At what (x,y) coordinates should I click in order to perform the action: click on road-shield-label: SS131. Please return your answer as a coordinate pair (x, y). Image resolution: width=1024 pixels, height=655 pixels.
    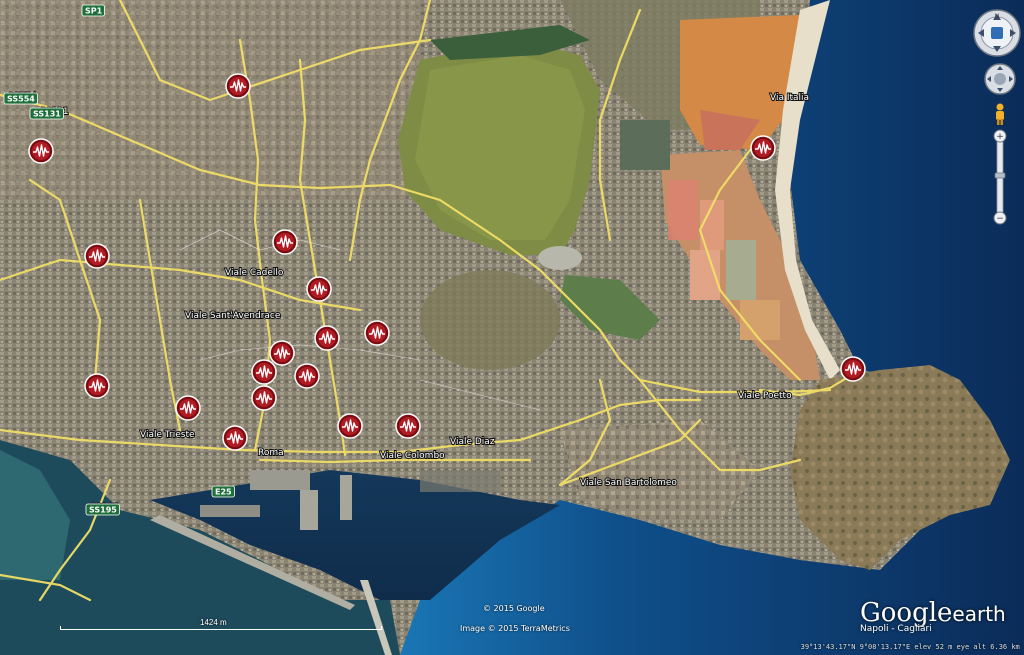
    Looking at the image, I should click on (47, 114).